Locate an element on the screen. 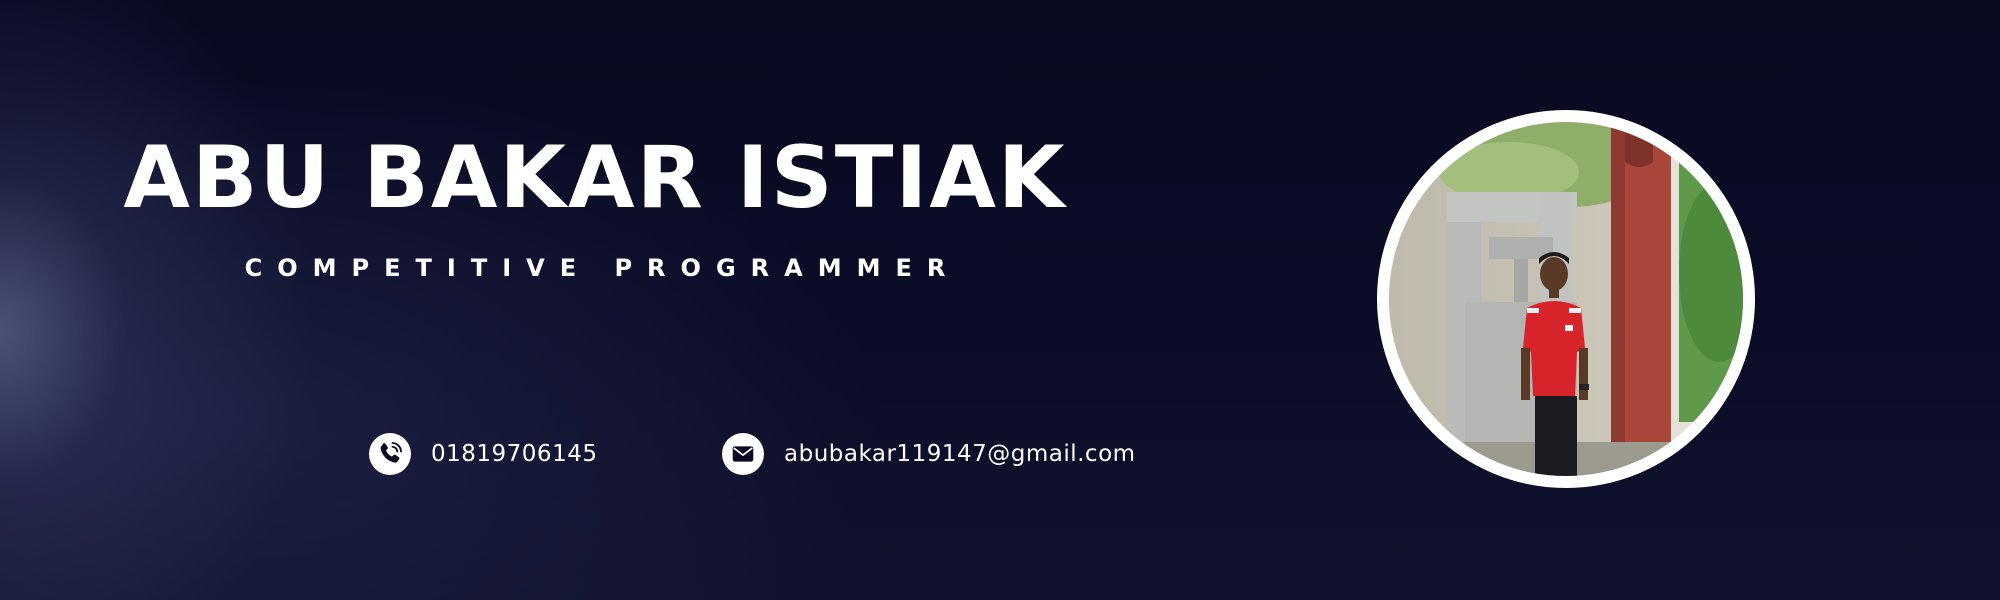  profile-photo is located at coordinates (1566, 299).